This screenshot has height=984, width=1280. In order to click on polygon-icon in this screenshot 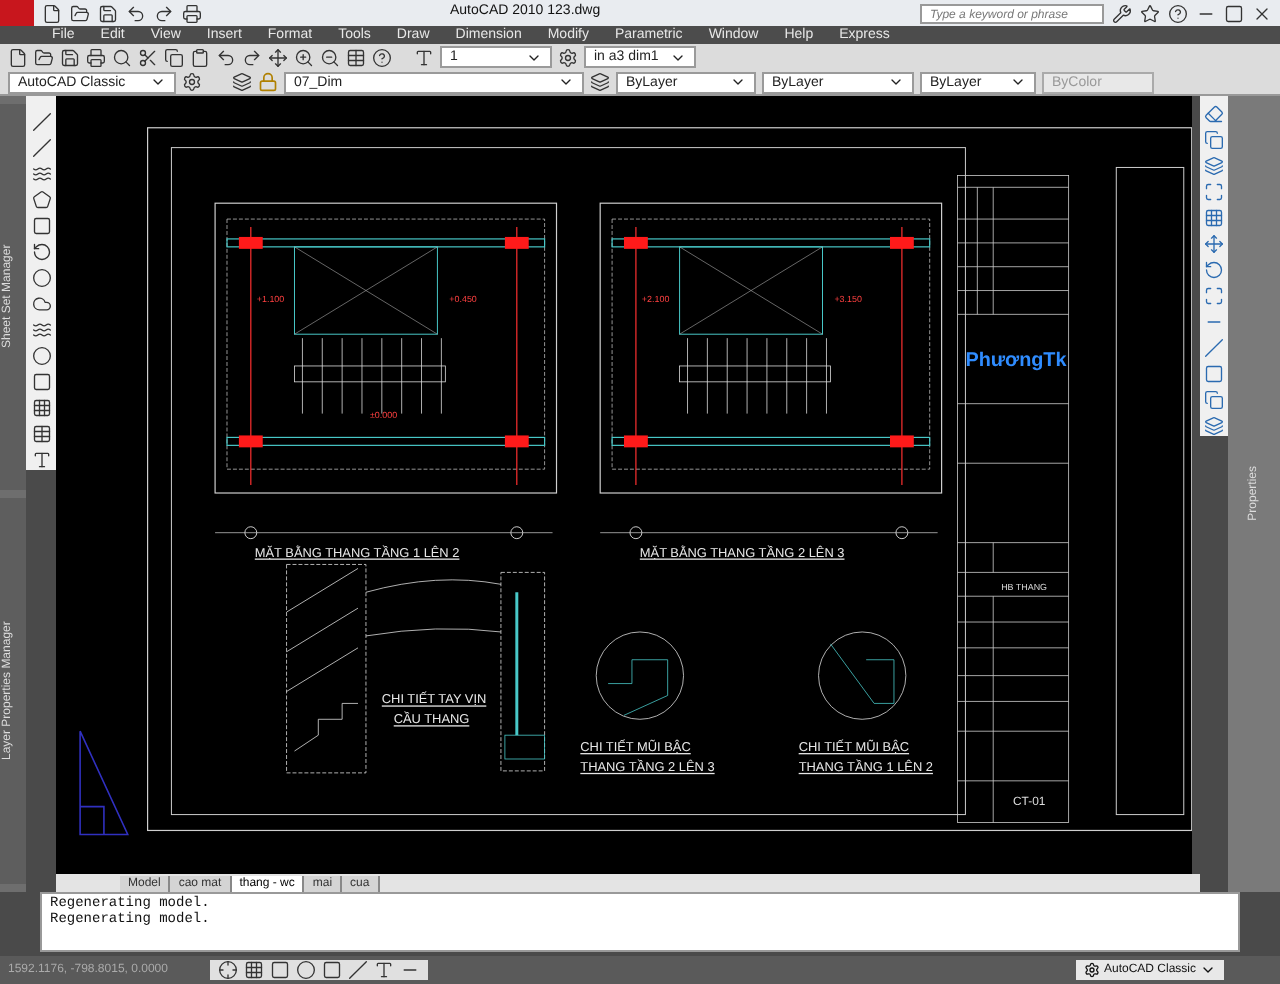, I will do `click(41, 200)`.